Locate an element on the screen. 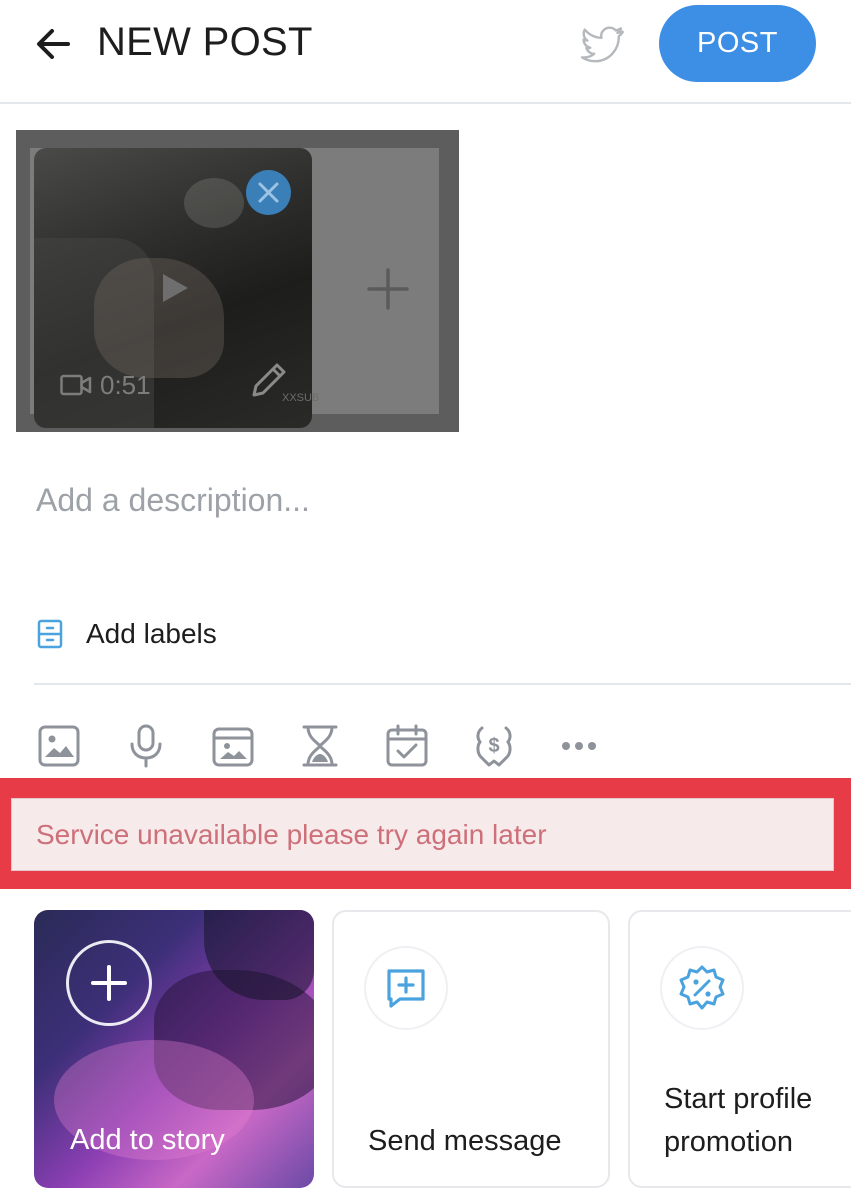 The width and height of the screenshot is (851, 1200). send-message-card: Send message is located at coordinates (471, 1049).